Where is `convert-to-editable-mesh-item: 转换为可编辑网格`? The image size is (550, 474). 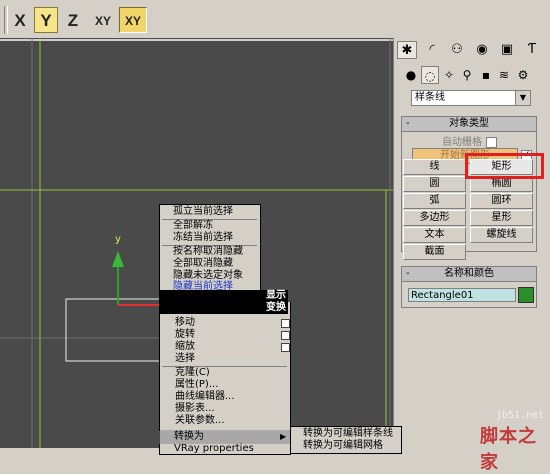
convert-to-editable-mesh-item: 转换为可编辑网格 is located at coordinates (343, 446).